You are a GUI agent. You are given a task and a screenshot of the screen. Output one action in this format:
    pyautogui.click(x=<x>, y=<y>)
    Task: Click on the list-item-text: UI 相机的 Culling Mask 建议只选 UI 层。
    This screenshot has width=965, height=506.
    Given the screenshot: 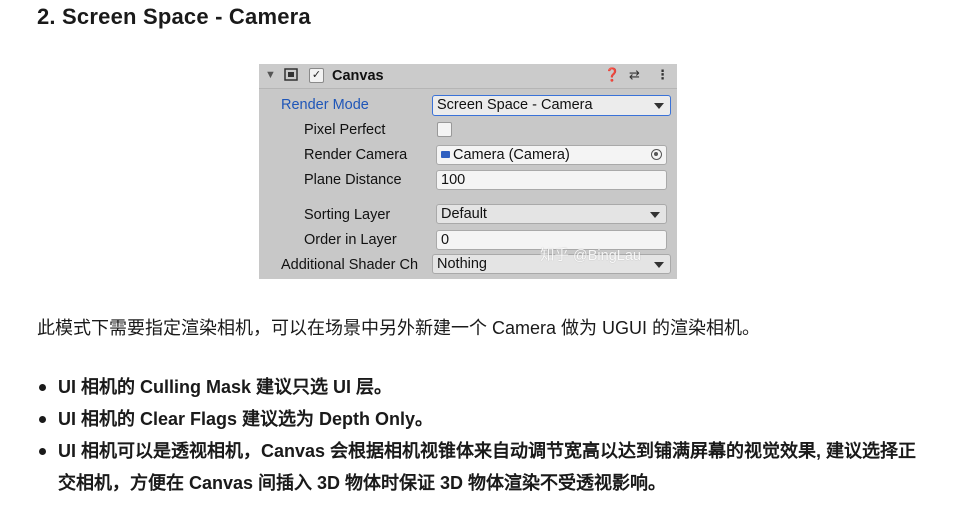 What is the action you would take?
    pyautogui.click(x=225, y=387)
    